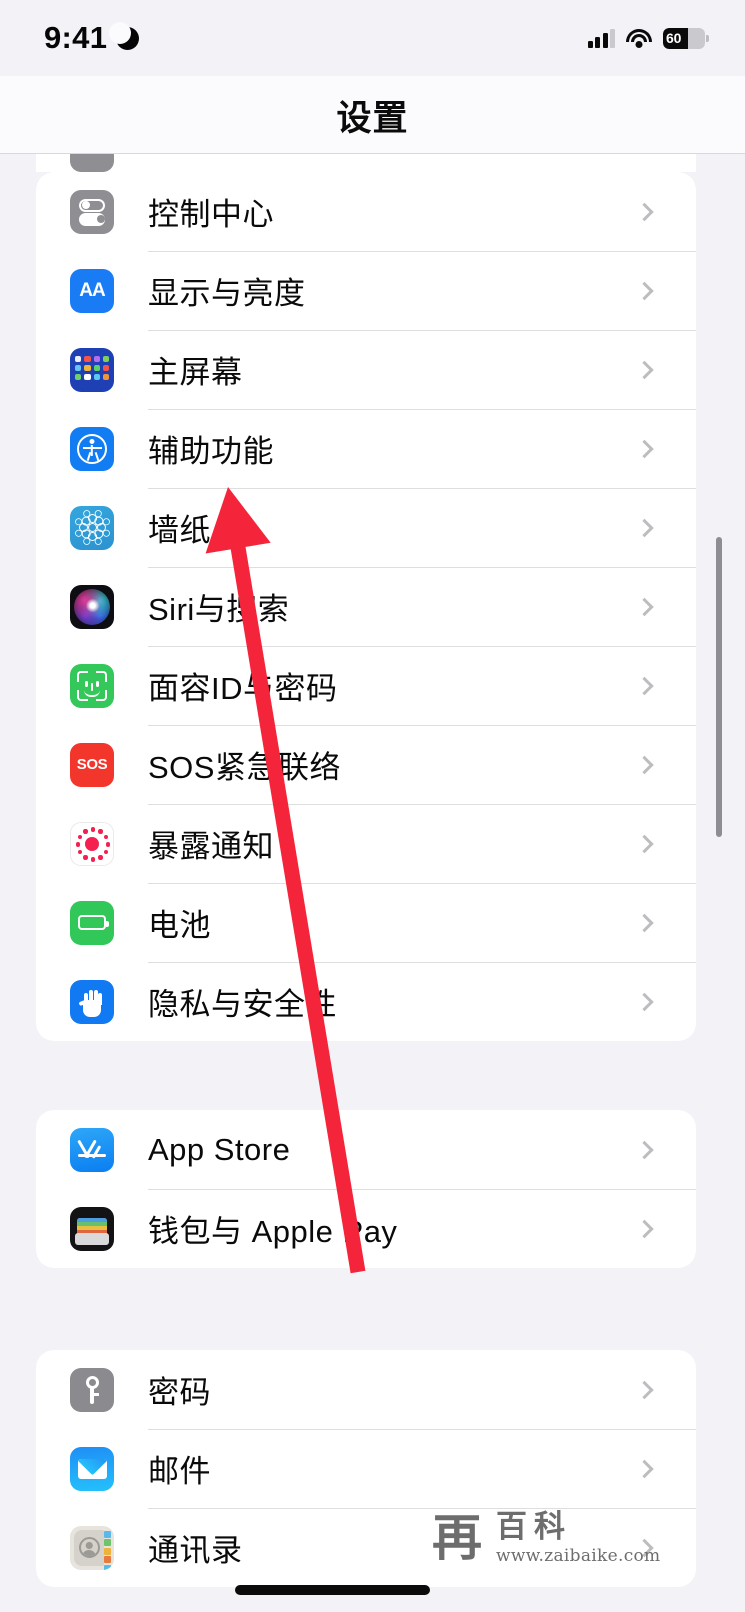  What do you see at coordinates (366, 764) in the screenshot?
I see `settings-row: SOS SOS紧急联络` at bounding box center [366, 764].